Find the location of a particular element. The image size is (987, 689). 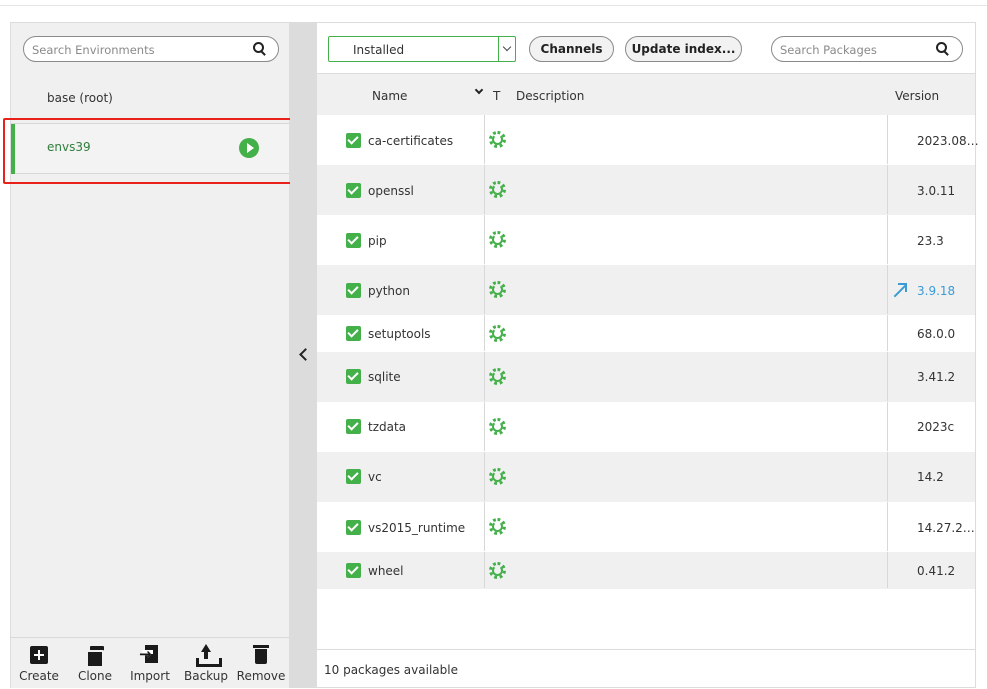

chevron-left-icon is located at coordinates (303, 354).